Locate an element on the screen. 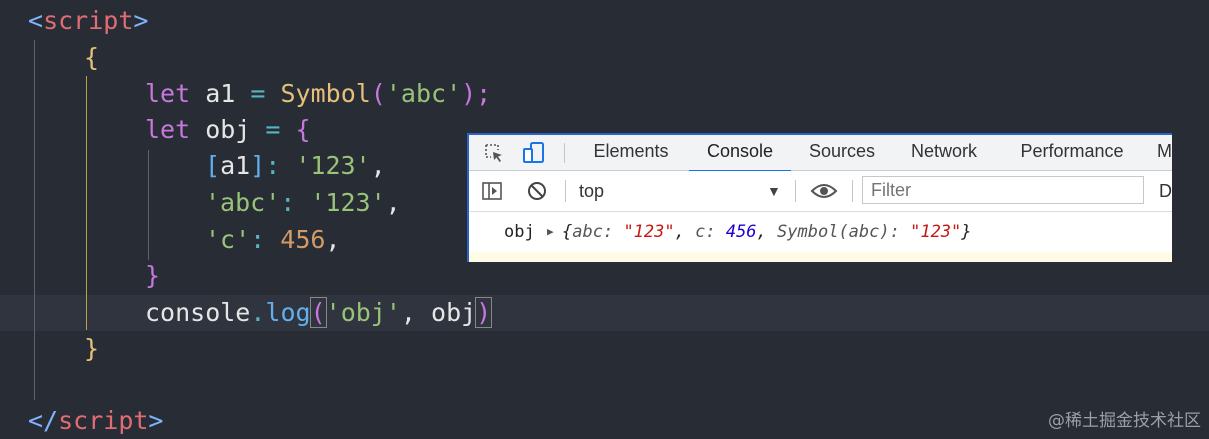 The image size is (1209, 439). object-value: 456 is located at coordinates (741, 232).